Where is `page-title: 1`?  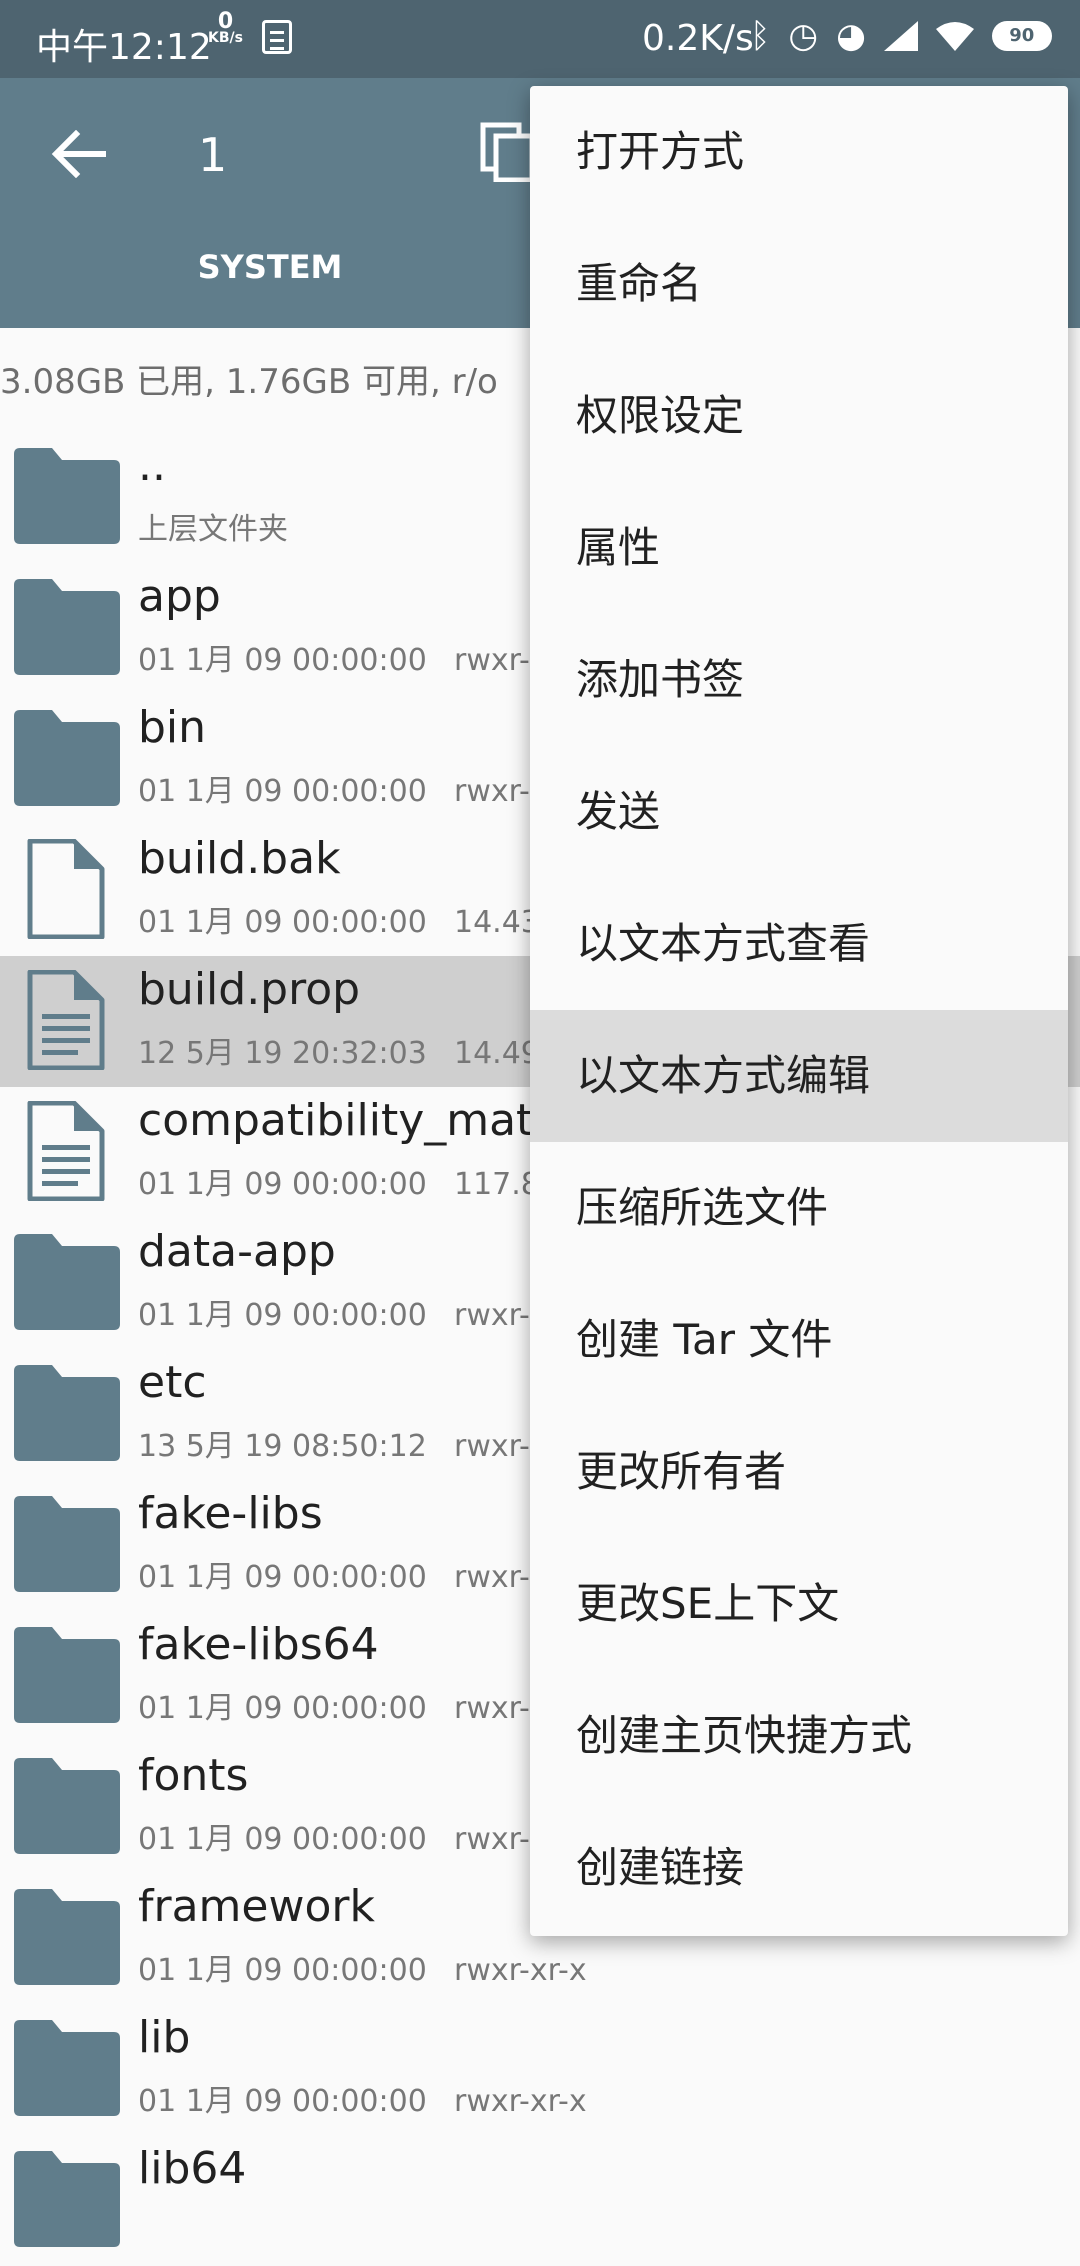
page-title: 1 is located at coordinates (213, 155).